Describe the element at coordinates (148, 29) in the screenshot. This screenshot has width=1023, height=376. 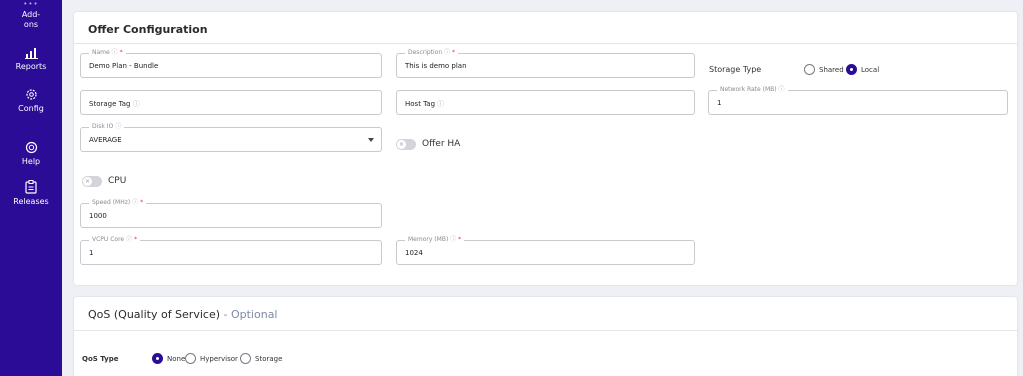
I see `card-title: Offer Configuration` at that location.